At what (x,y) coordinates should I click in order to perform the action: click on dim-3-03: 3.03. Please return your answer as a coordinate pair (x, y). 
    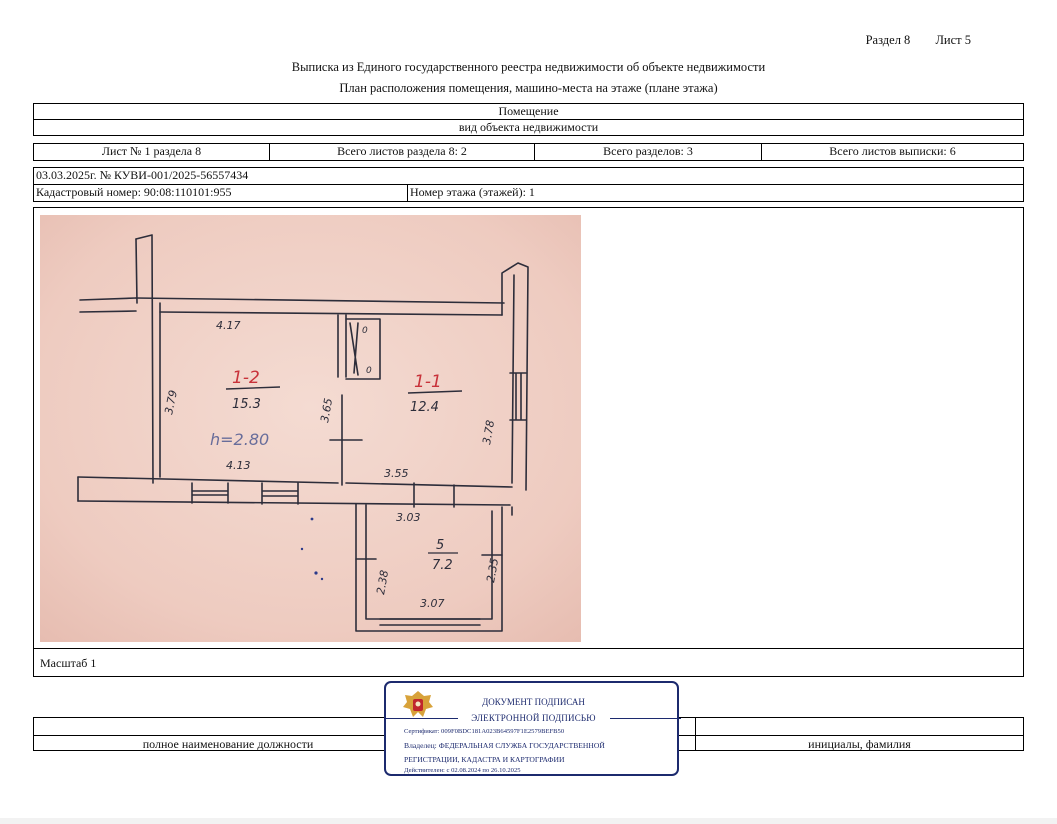
    Looking at the image, I should click on (408, 517).